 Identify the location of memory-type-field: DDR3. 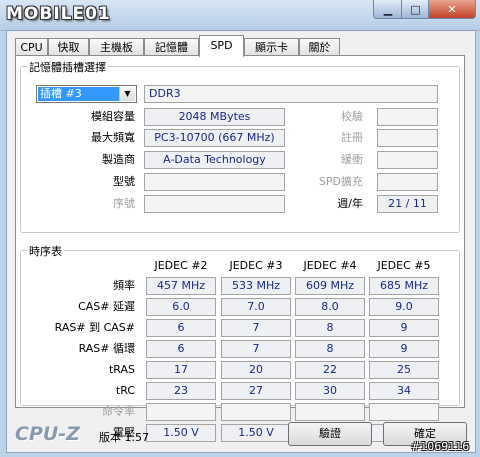
(291, 94).